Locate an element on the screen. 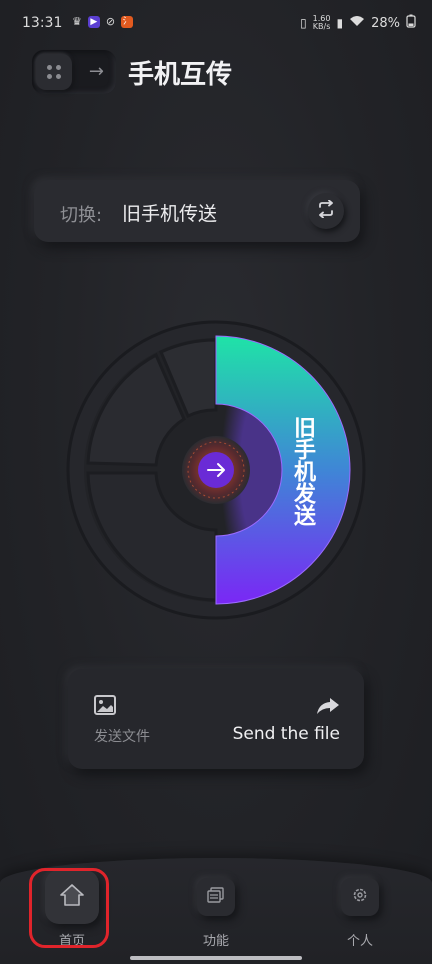  sim-icon: ▮ is located at coordinates (340, 23).